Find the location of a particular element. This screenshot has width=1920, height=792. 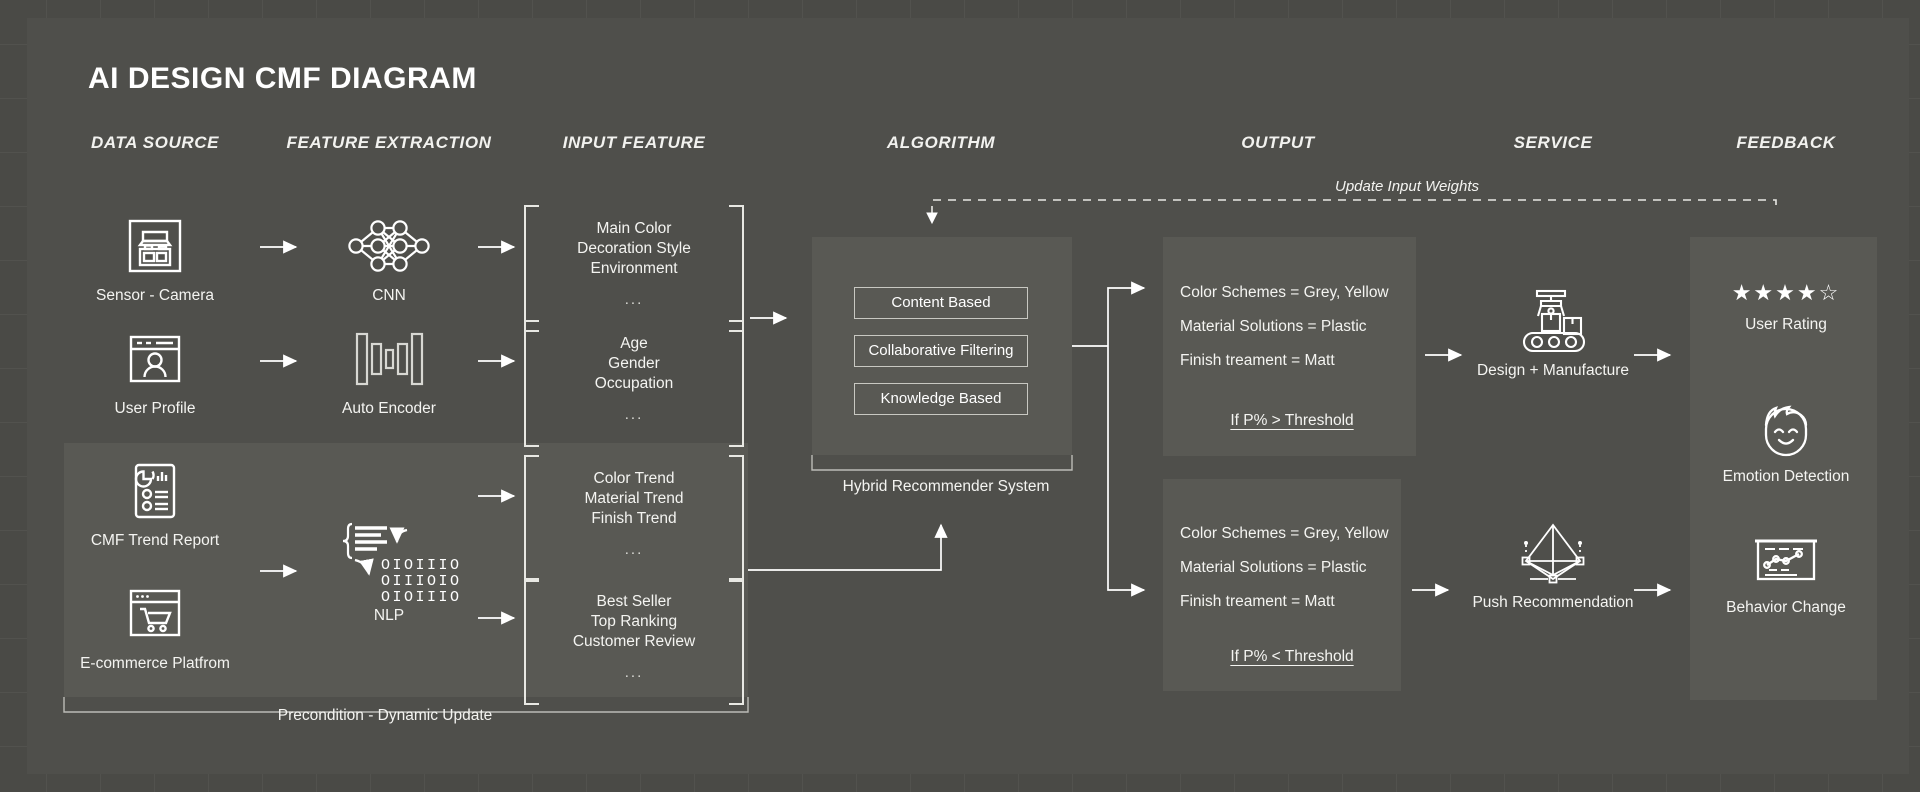

feature-line: Main Color is located at coordinates (634, 228).